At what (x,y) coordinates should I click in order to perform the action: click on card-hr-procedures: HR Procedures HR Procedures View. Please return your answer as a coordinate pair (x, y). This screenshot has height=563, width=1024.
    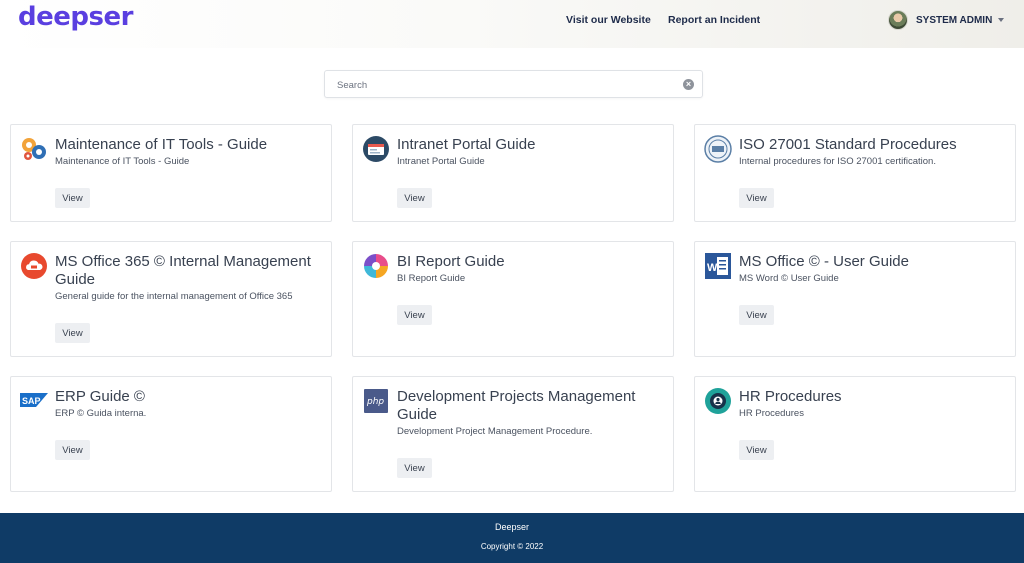
    Looking at the image, I should click on (855, 434).